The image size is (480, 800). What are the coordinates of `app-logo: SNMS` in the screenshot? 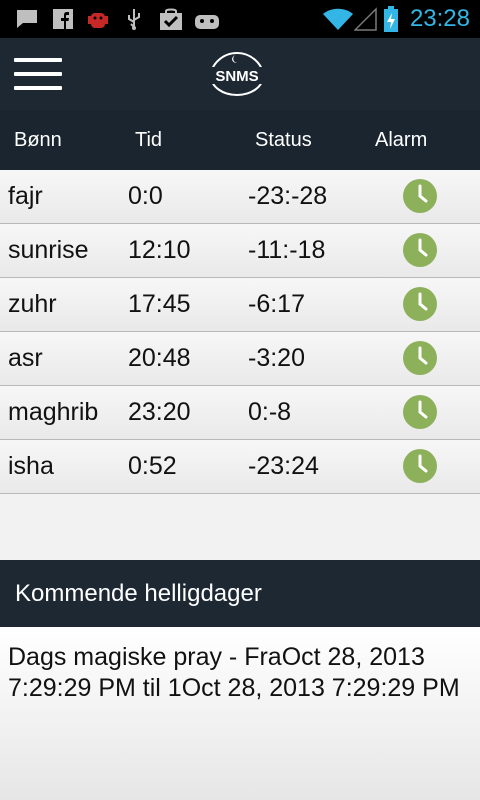 It's located at (237, 74).